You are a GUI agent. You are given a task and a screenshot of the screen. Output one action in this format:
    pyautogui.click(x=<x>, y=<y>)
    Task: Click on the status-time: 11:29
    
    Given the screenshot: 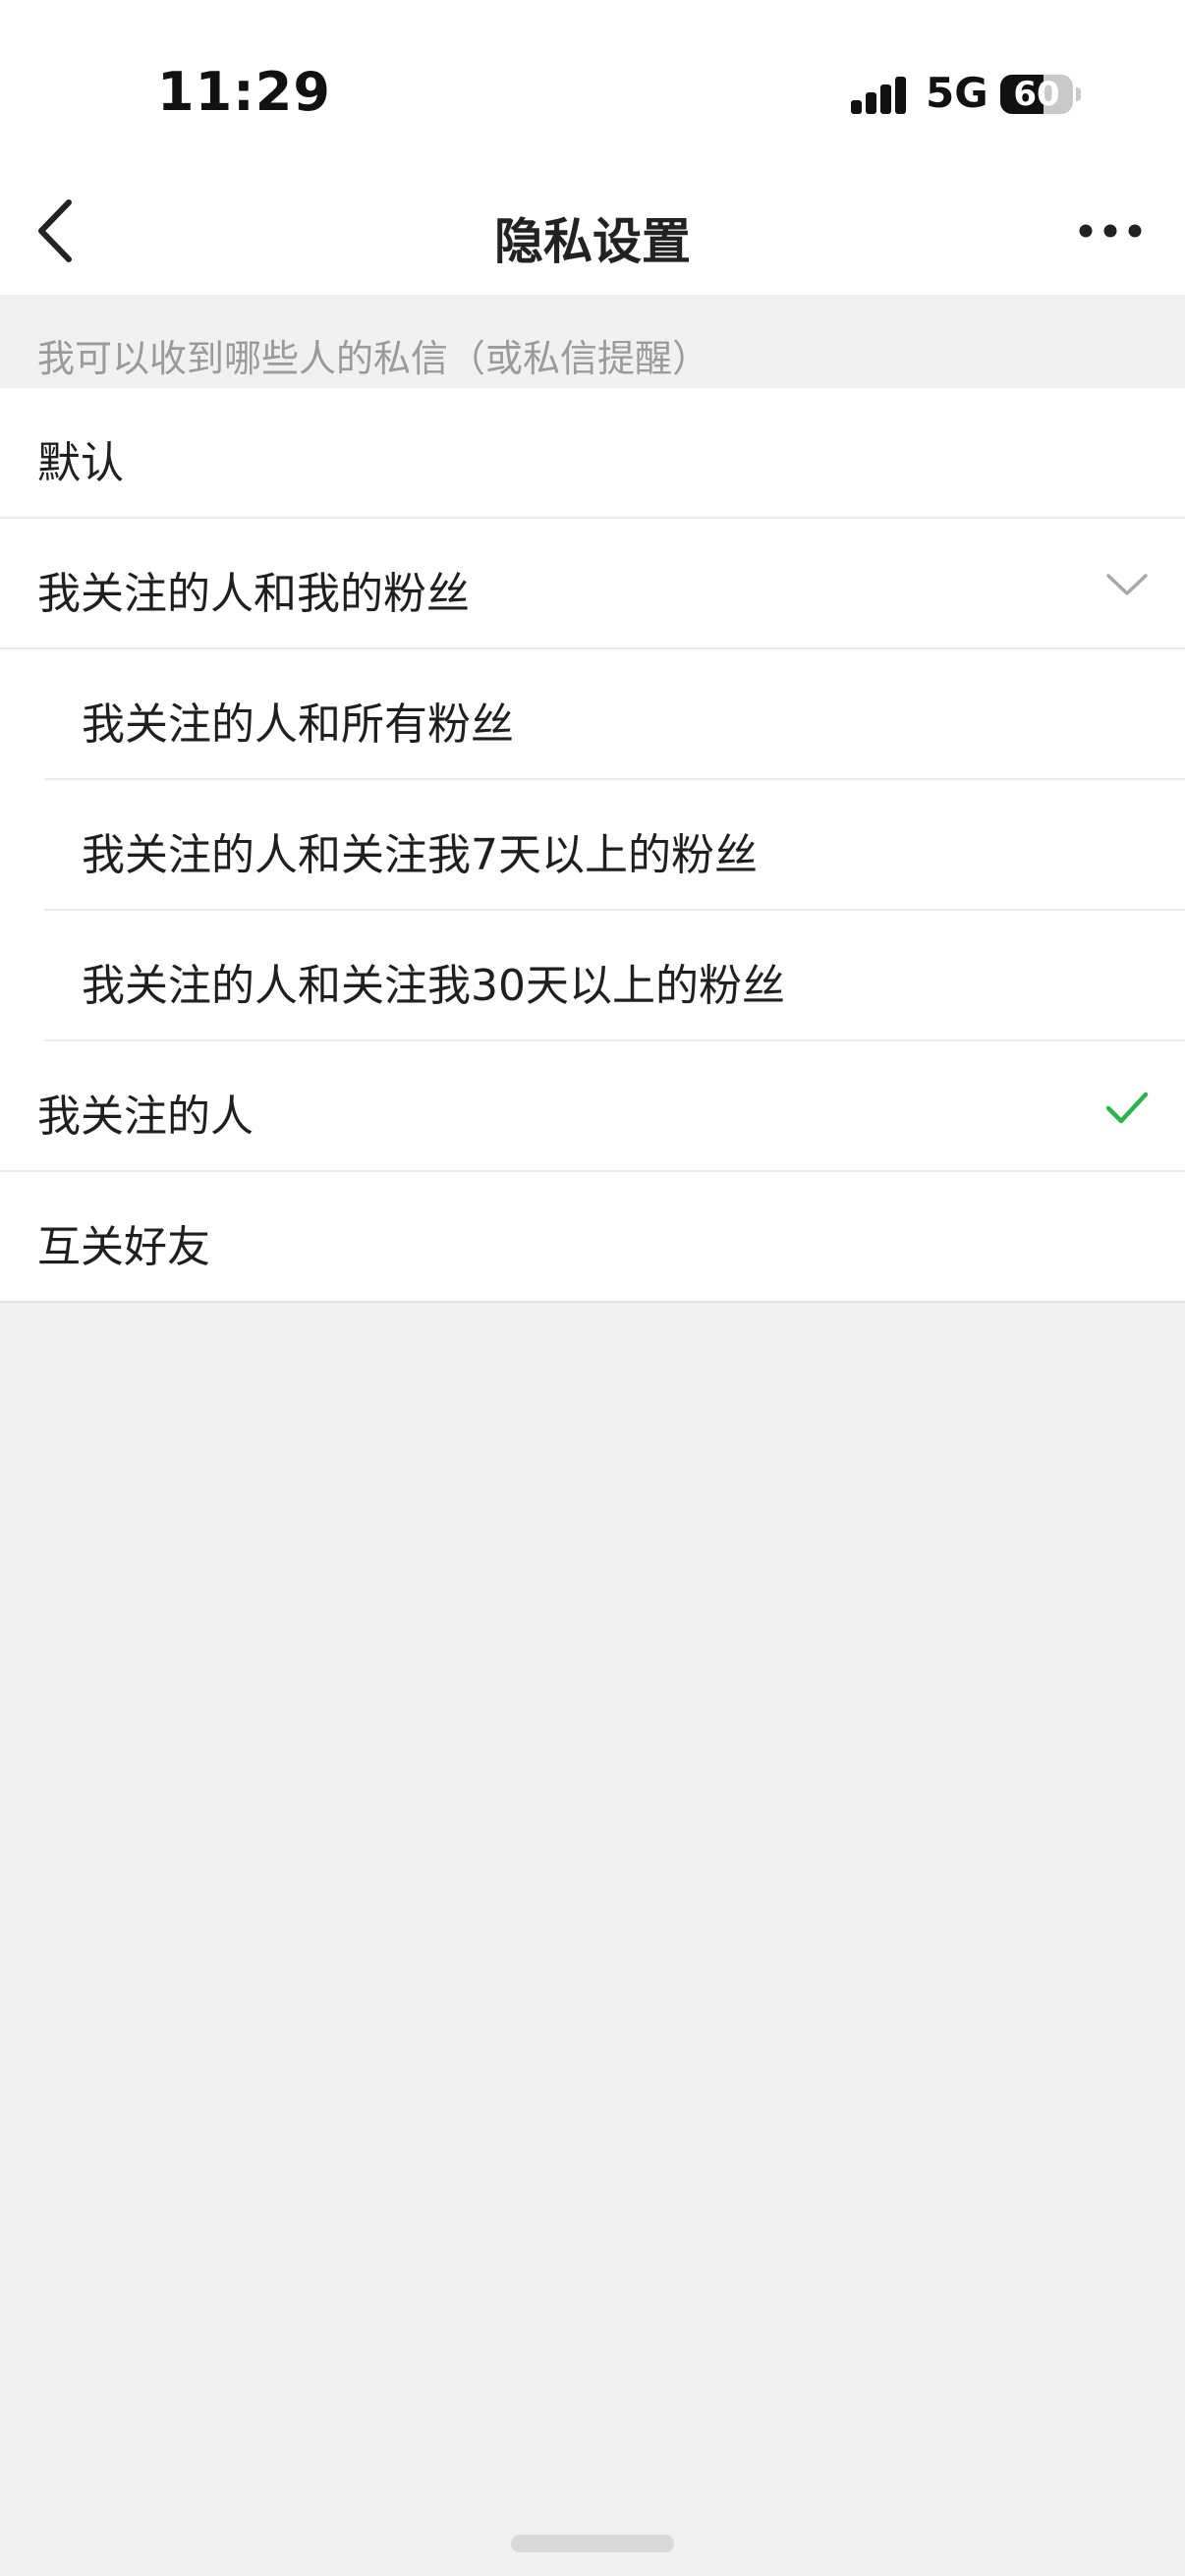 What is the action you would take?
    pyautogui.click(x=244, y=92)
    